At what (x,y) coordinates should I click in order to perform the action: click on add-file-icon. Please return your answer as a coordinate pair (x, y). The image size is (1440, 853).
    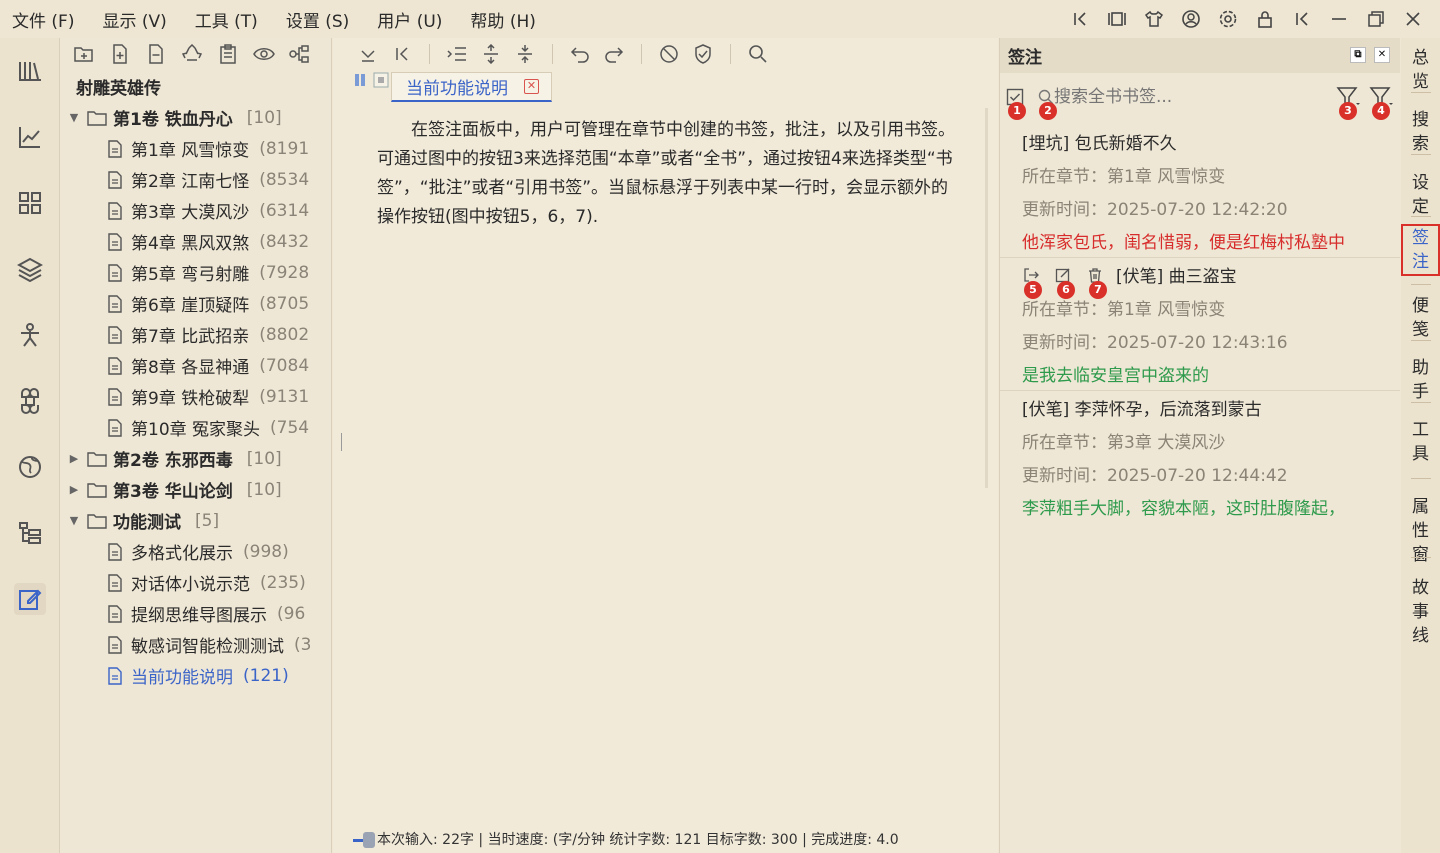
    Looking at the image, I should click on (120, 54).